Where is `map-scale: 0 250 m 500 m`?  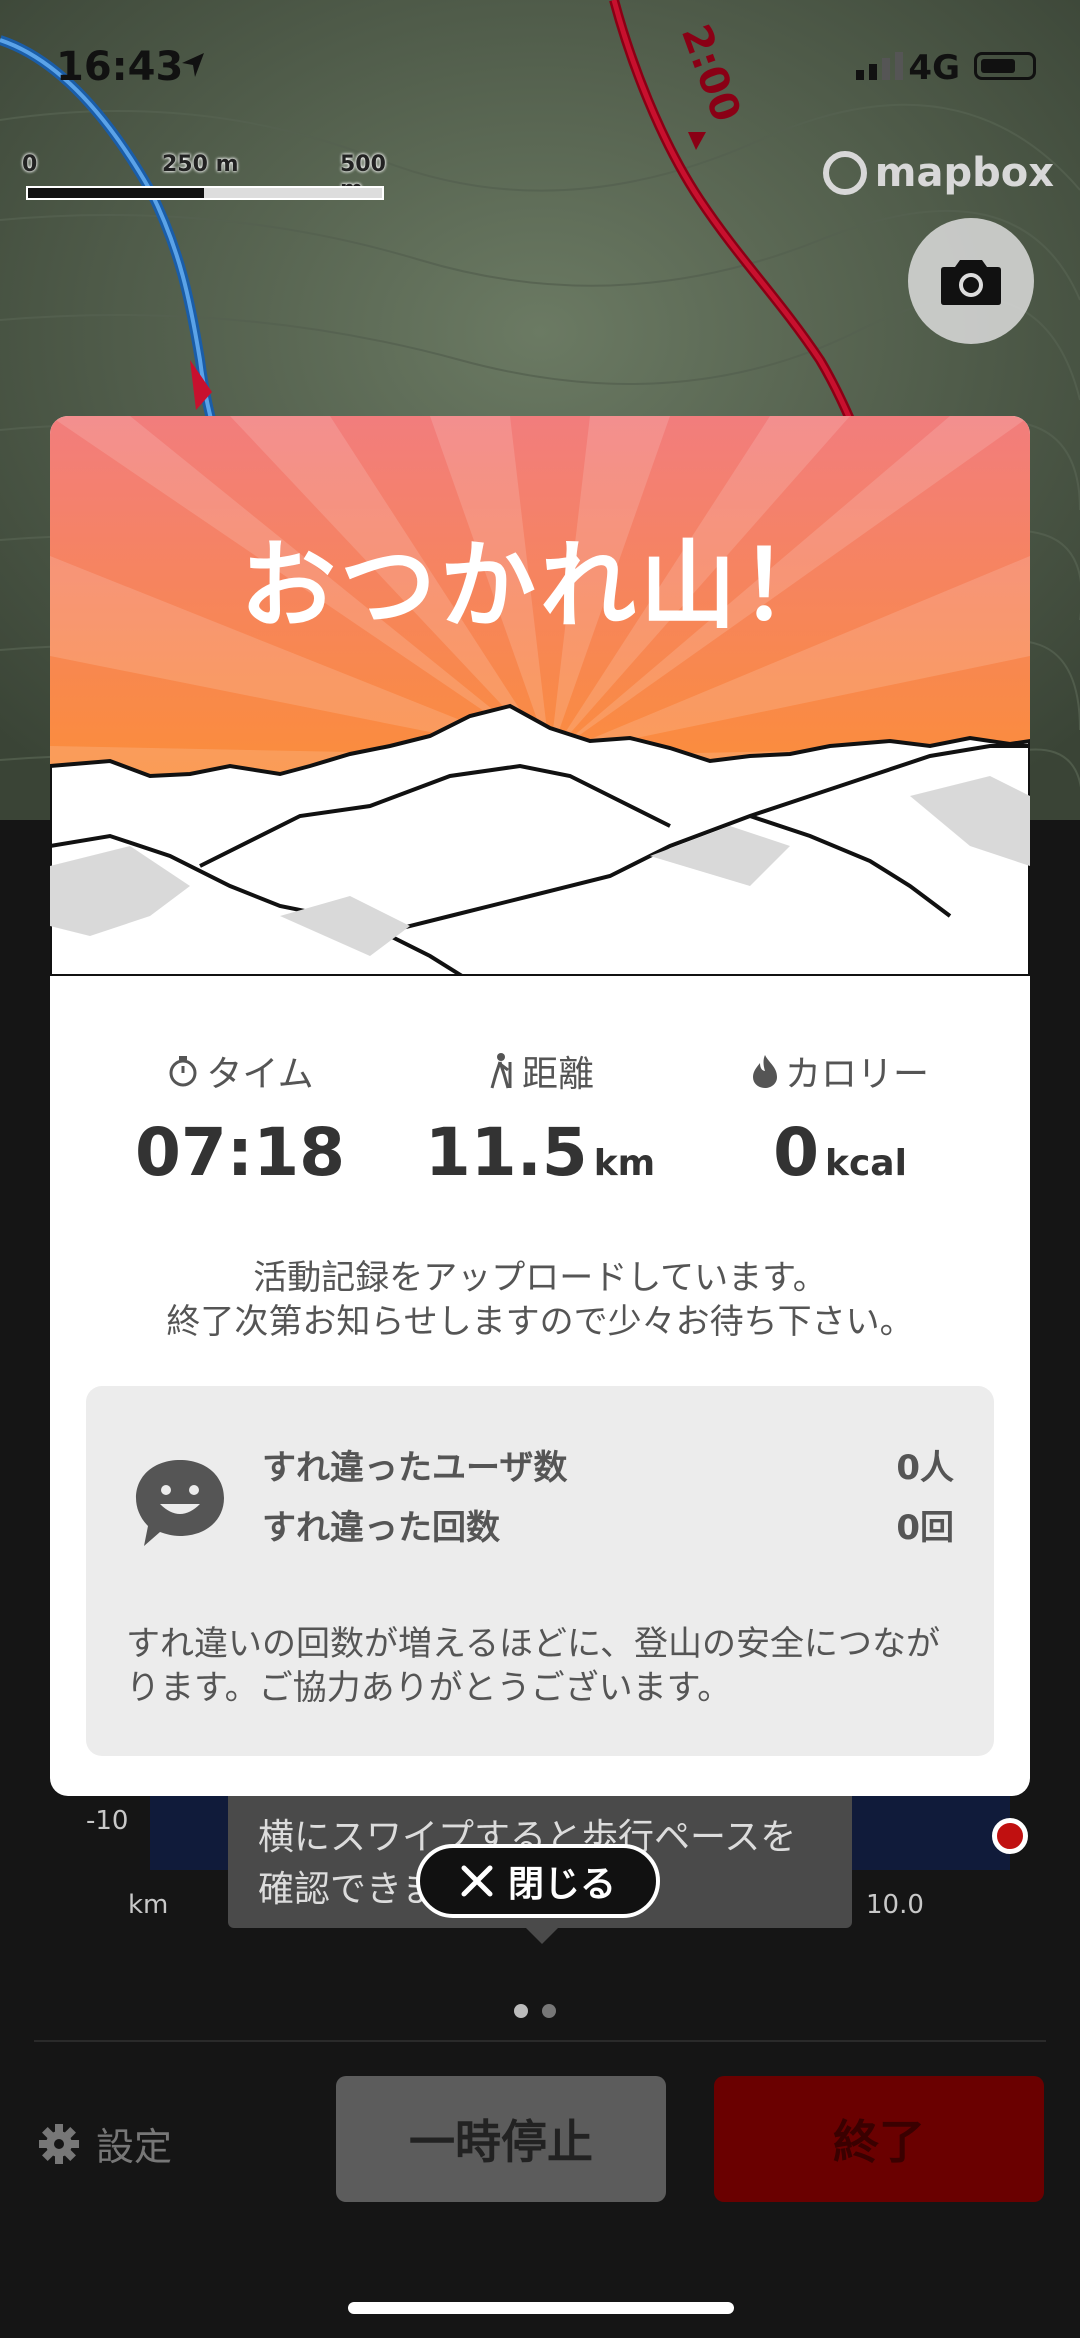
map-scale: 0 250 m 500 m is located at coordinates (204, 182).